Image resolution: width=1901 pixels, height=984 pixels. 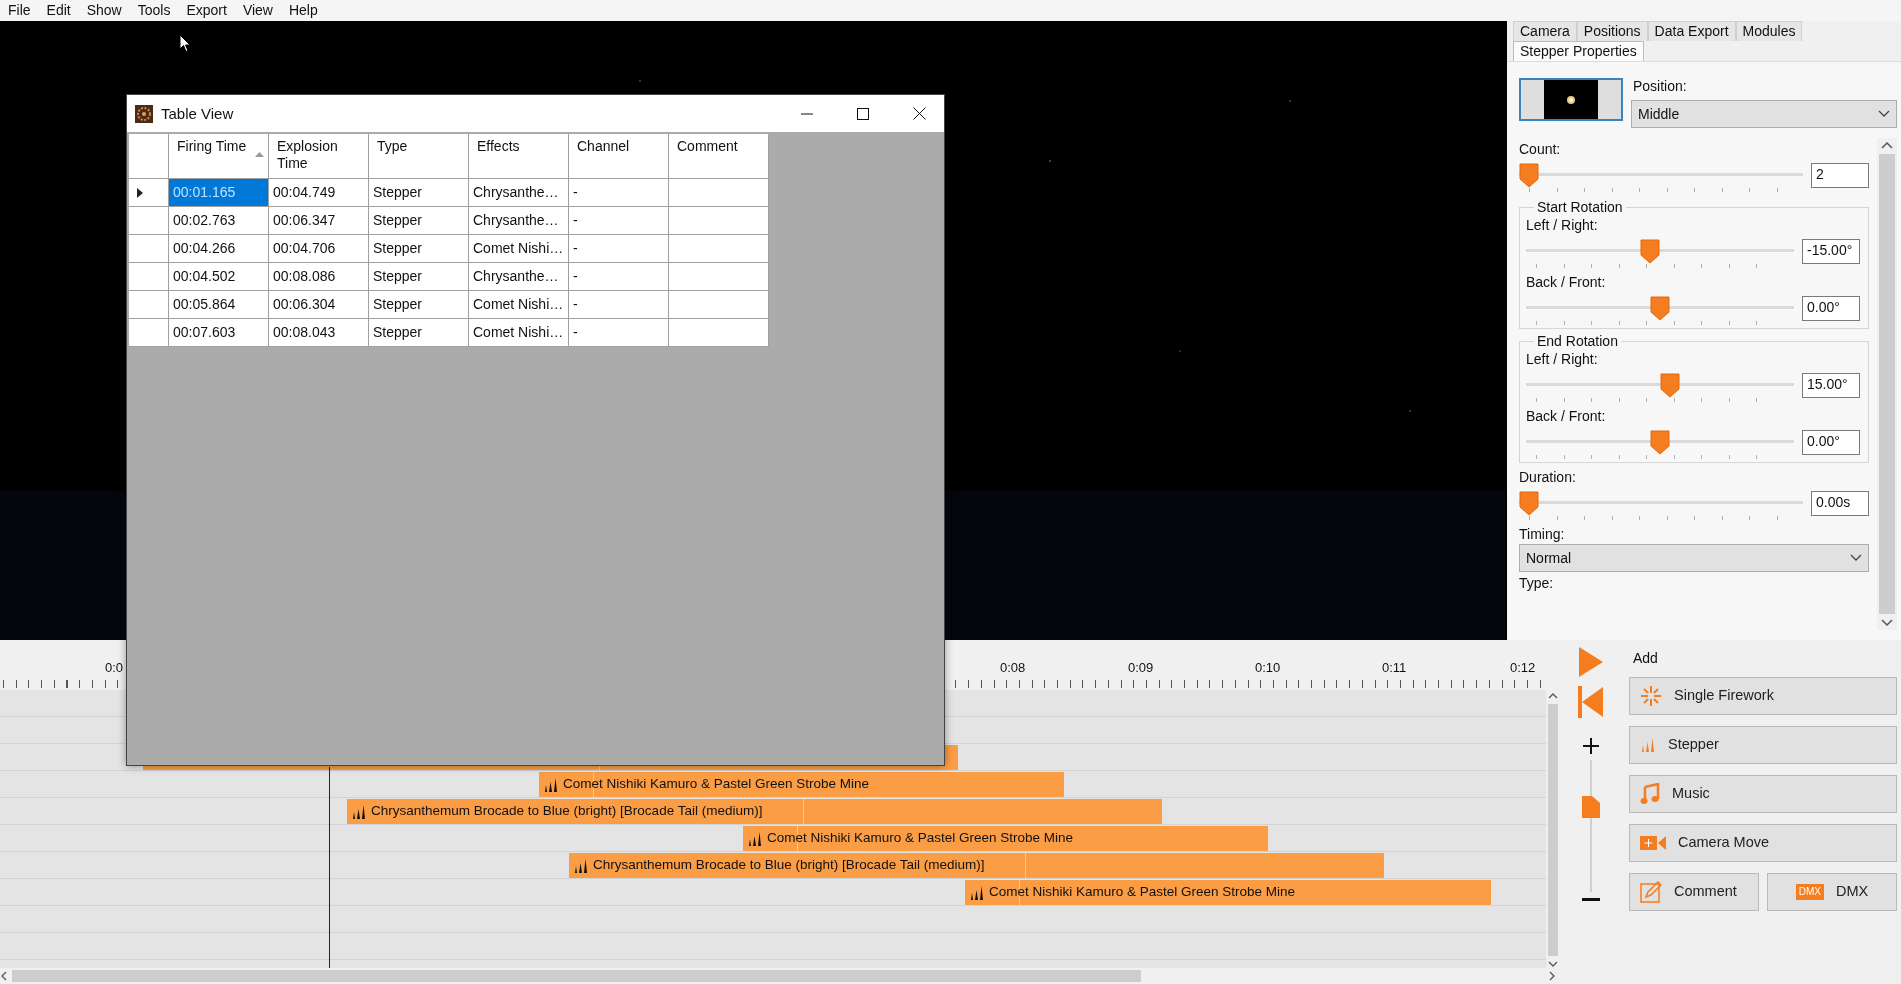 I want to click on menu-item: View, so click(x=257, y=10).